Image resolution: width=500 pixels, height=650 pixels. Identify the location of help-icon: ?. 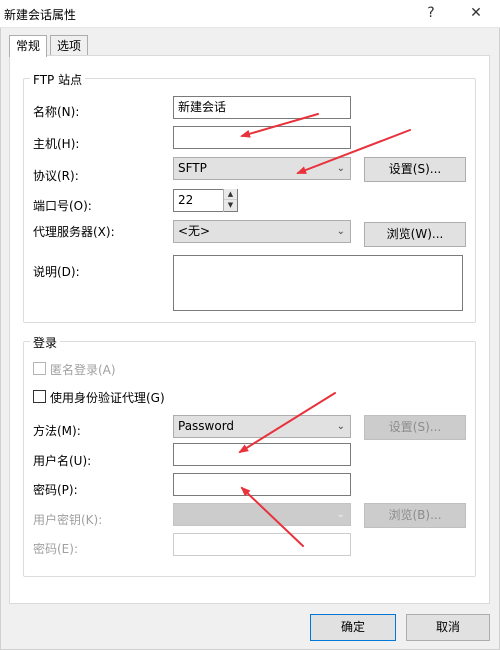
(431, 13).